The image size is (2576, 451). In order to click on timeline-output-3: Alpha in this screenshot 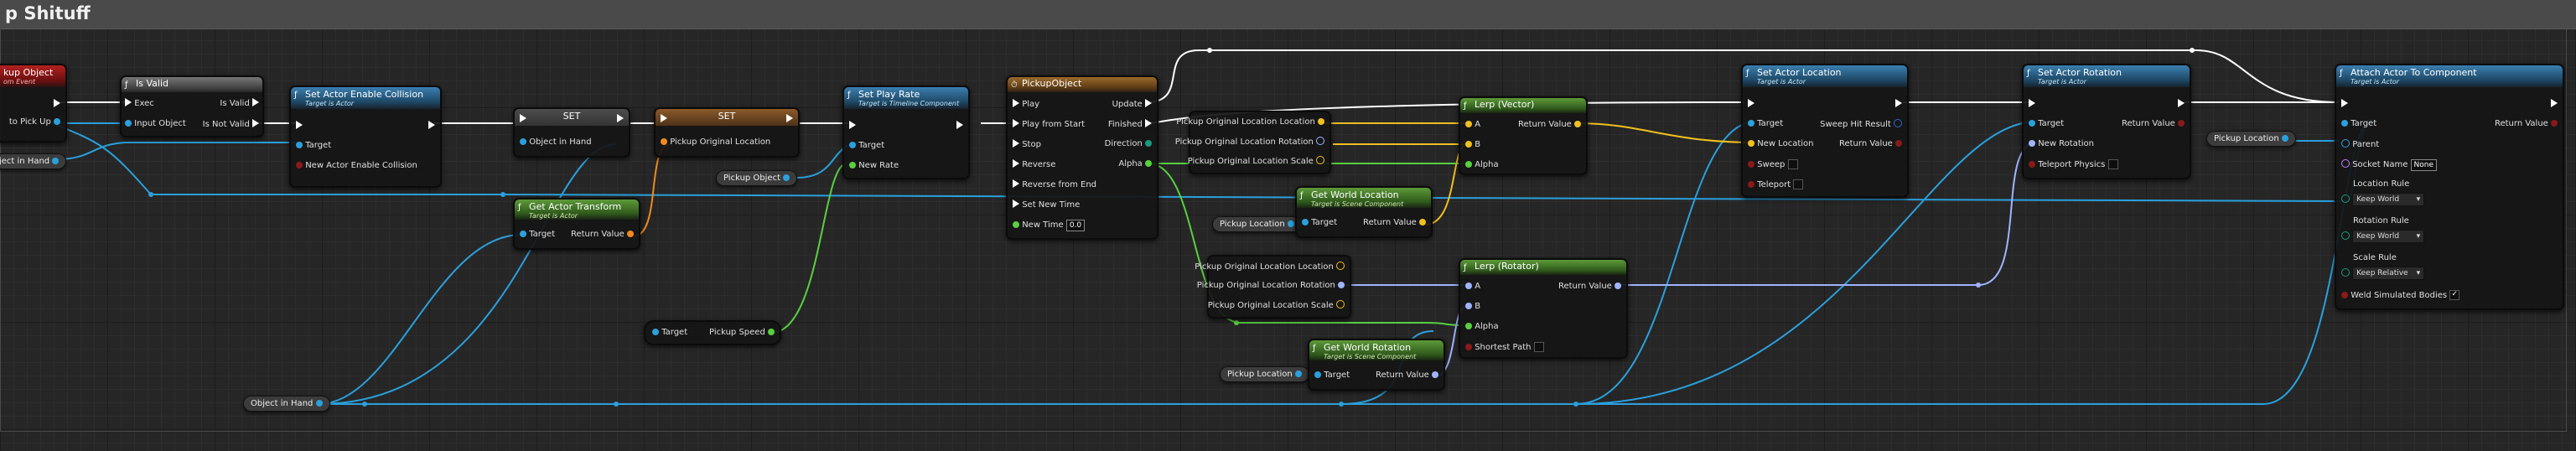, I will do `click(1135, 164)`.